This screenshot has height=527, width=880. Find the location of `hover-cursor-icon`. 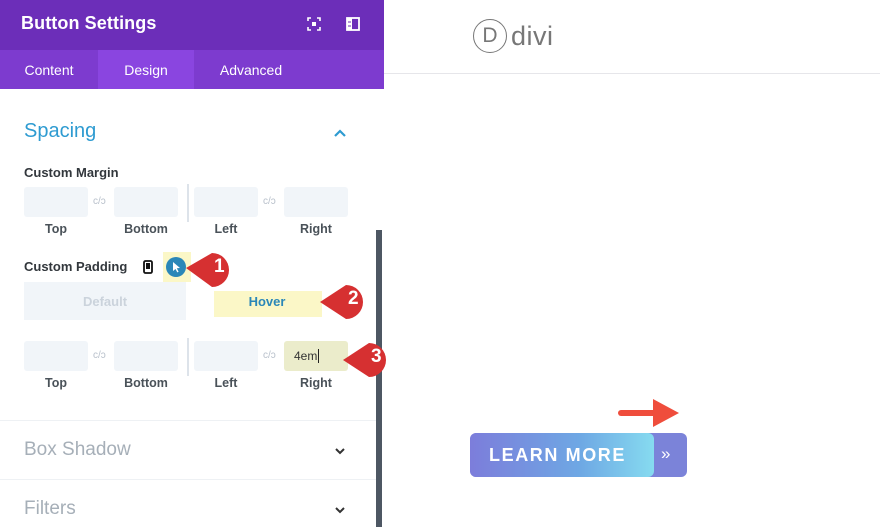

hover-cursor-icon is located at coordinates (176, 267).